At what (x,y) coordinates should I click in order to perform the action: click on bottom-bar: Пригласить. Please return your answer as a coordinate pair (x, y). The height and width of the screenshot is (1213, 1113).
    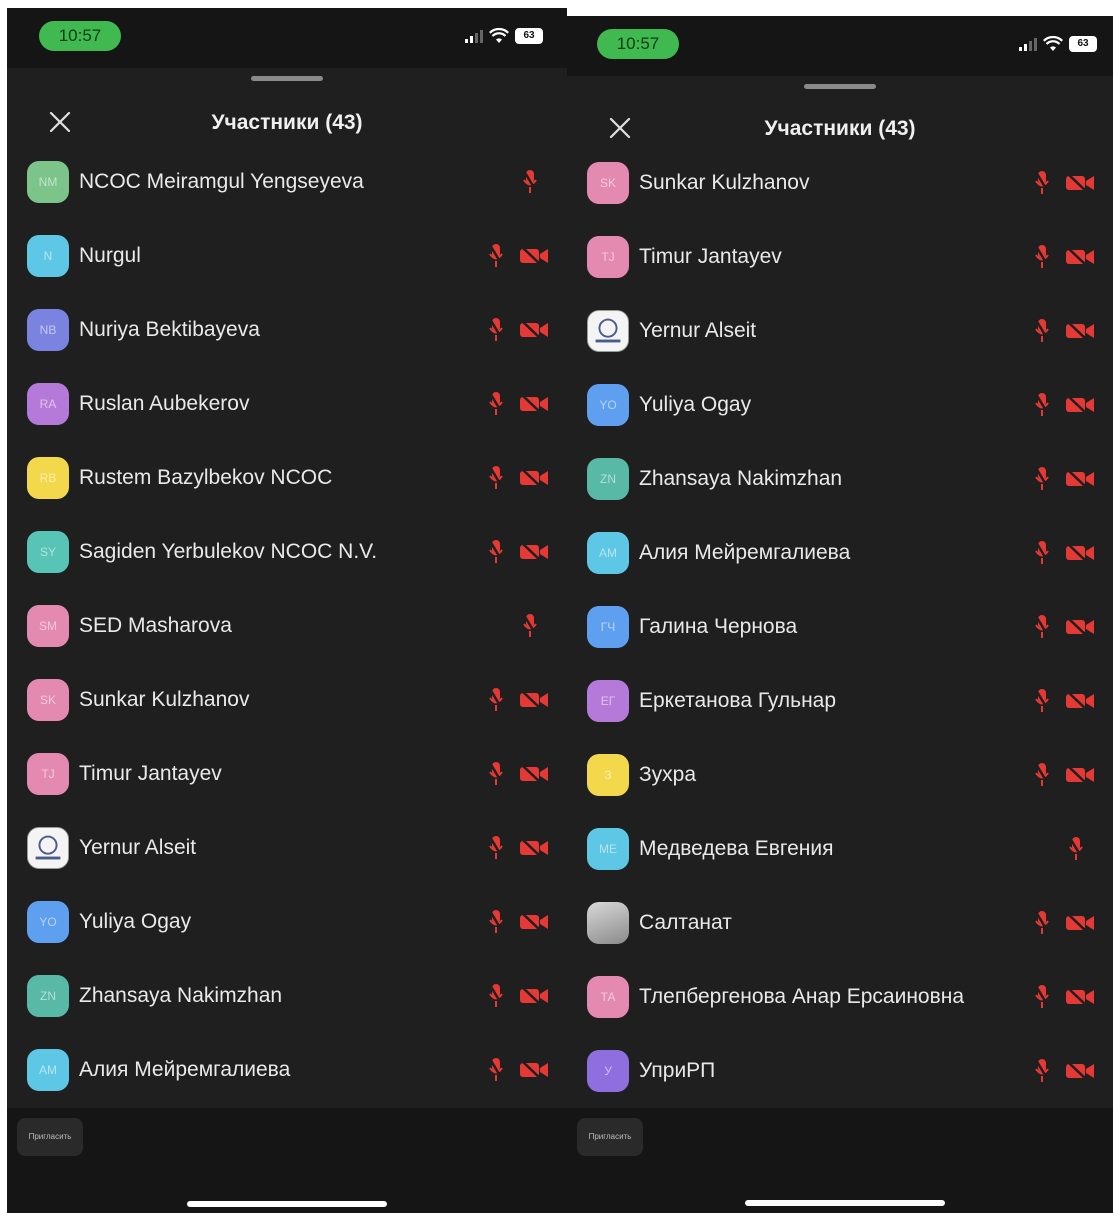
    Looking at the image, I should click on (840, 1160).